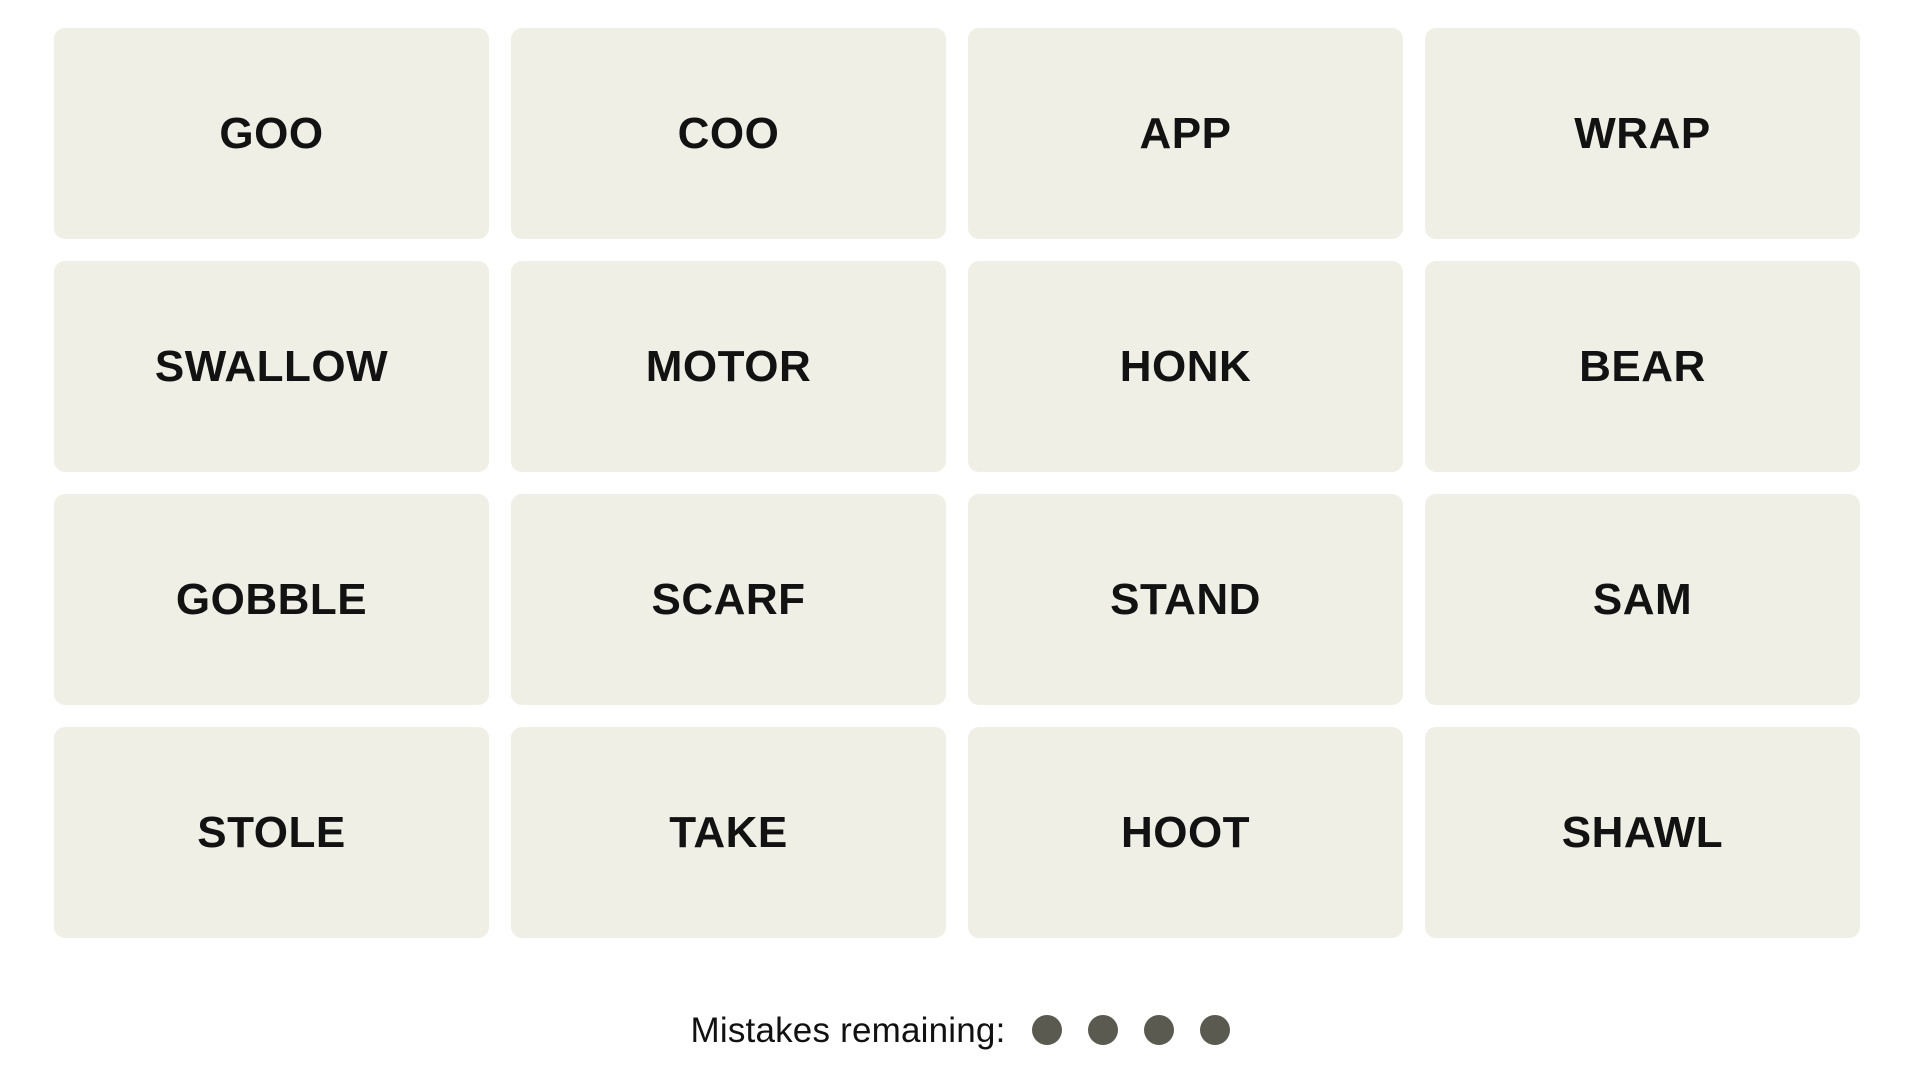  I want to click on word-tile: STOLE, so click(271, 832).